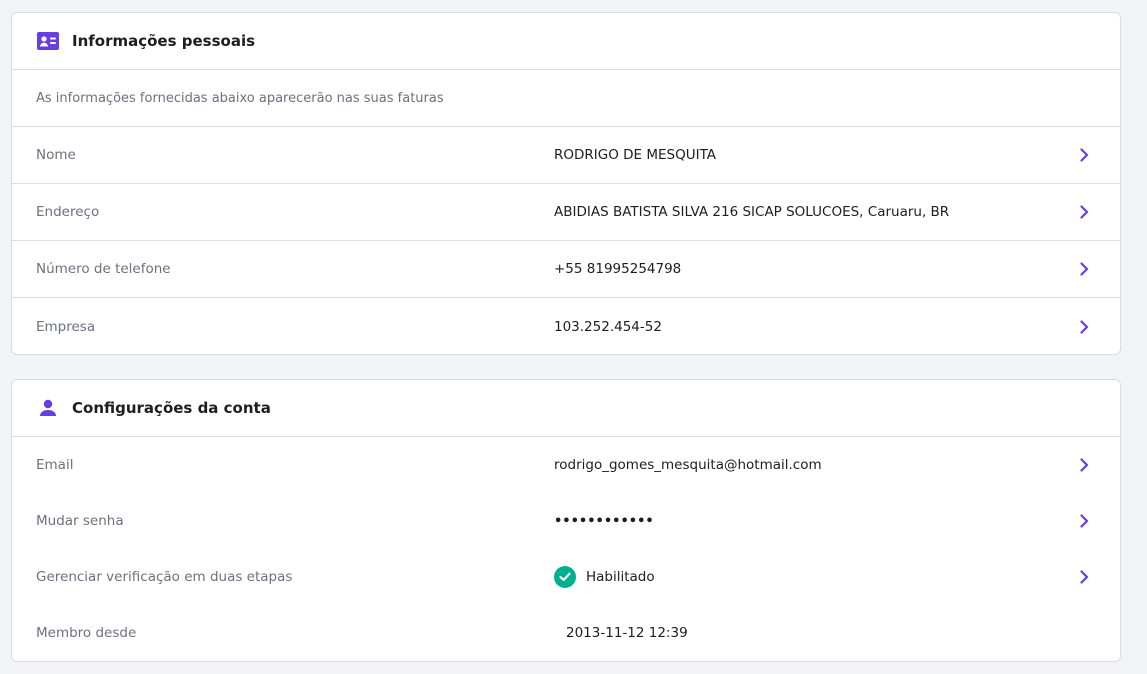 Image resolution: width=1147 pixels, height=674 pixels. I want to click on row-empresa: Empresa 103.252.454-52, so click(566, 326).